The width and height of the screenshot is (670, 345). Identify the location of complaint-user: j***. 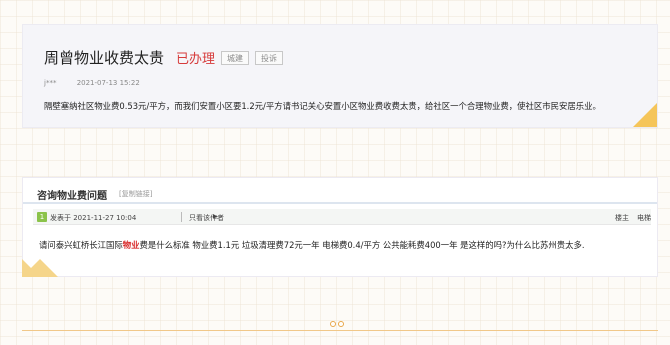
(50, 83).